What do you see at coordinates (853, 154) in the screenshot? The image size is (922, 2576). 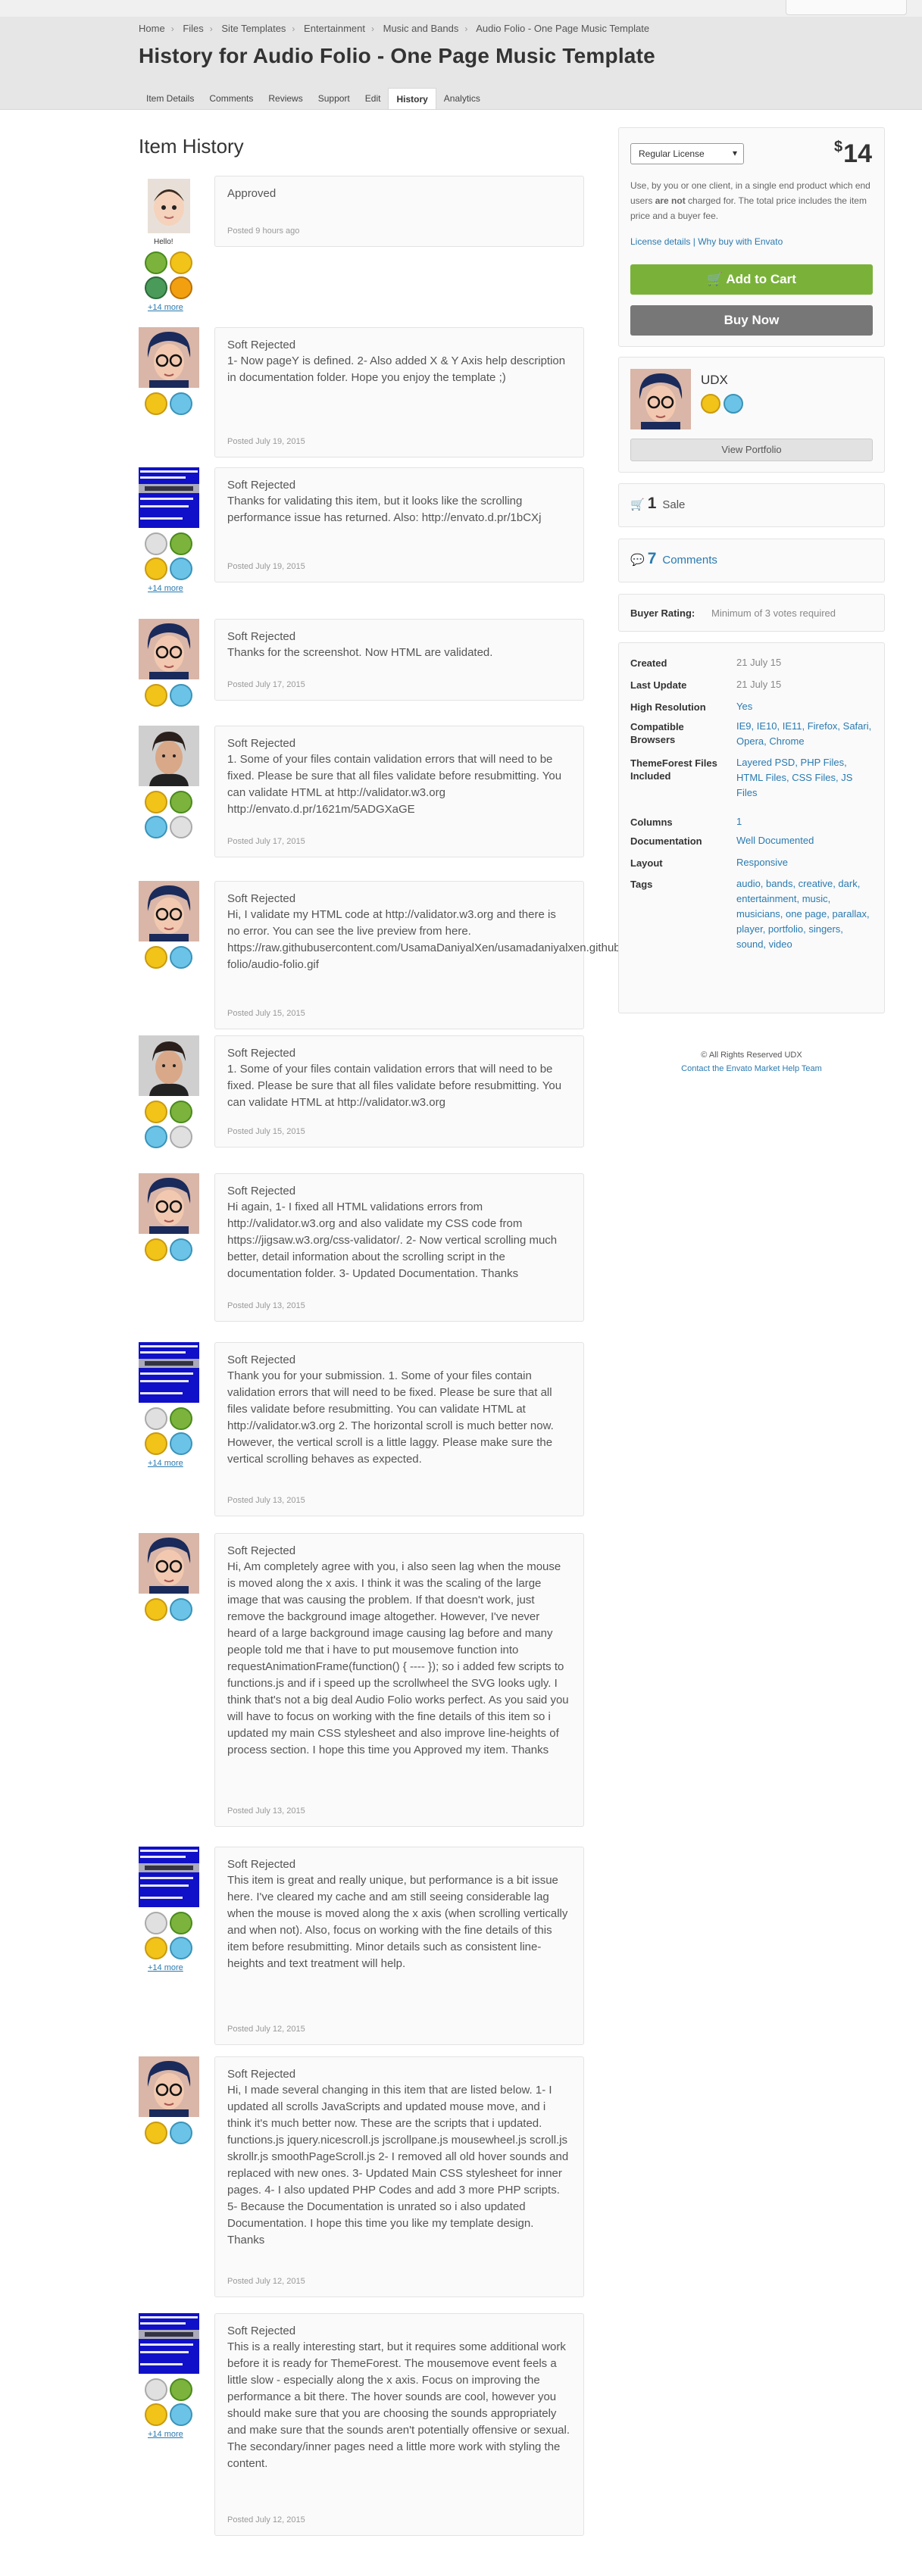 I see `item-price: $14` at bounding box center [853, 154].